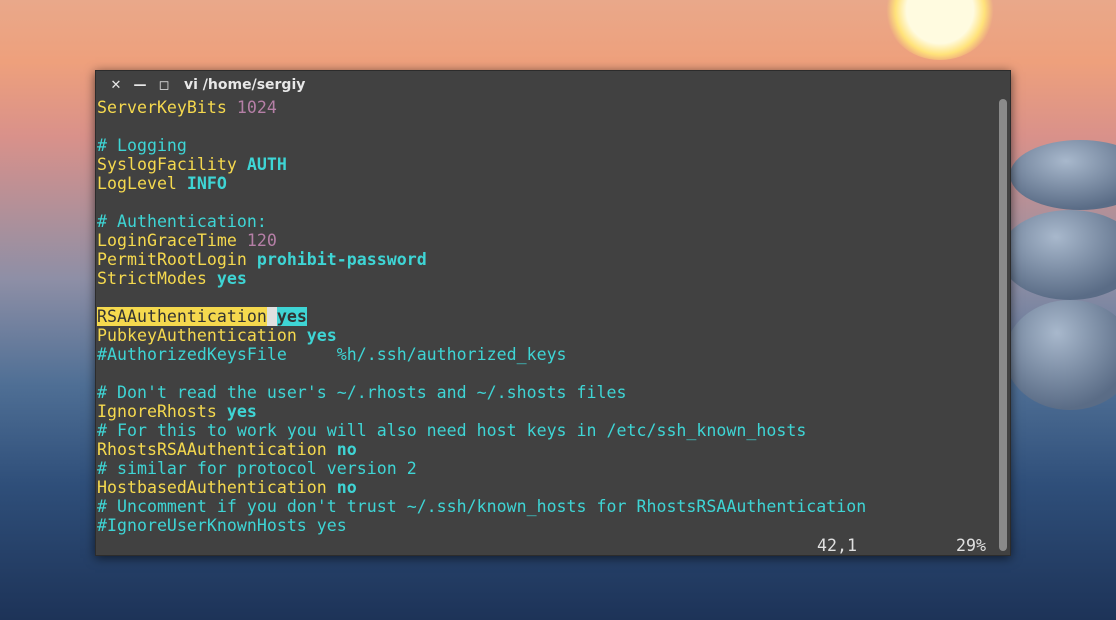 This screenshot has width=1116, height=620. I want to click on close-icon: ✕, so click(116, 85).